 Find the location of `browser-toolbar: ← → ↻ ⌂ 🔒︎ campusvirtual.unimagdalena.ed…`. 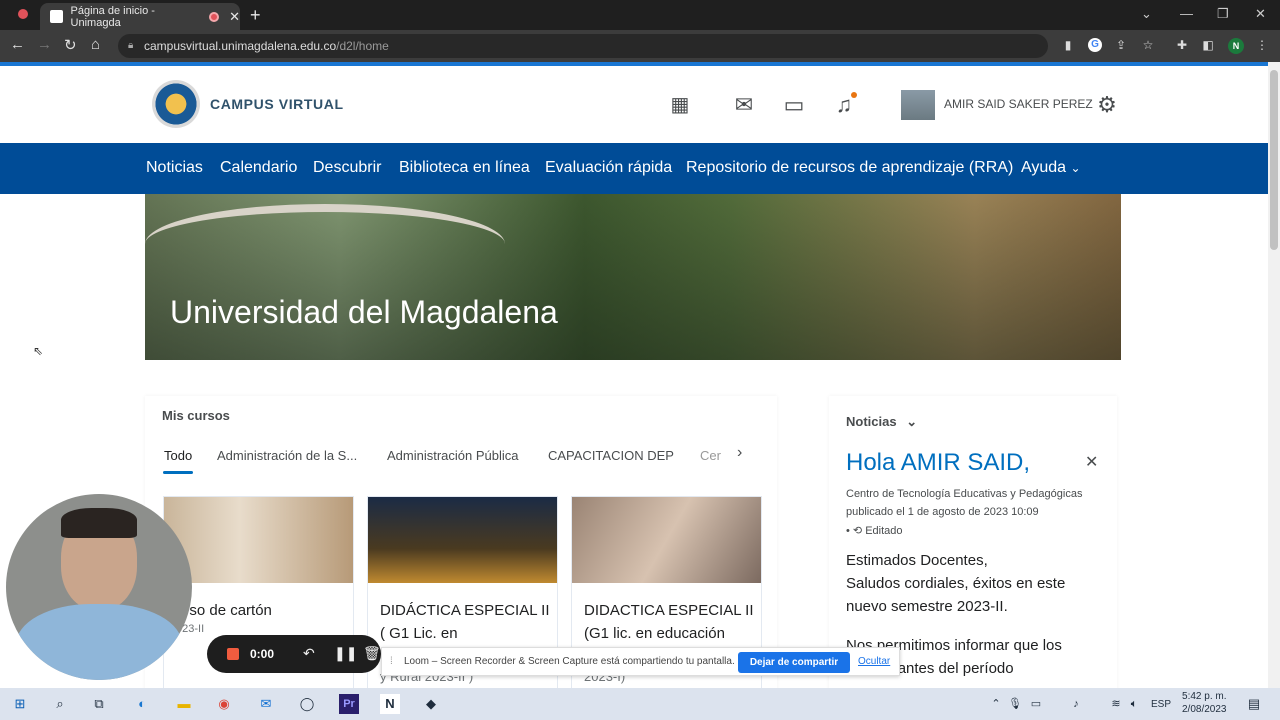

browser-toolbar: ← → ↻ ⌂ 🔒︎ campusvirtual.unimagdalena.ed… is located at coordinates (640, 46).